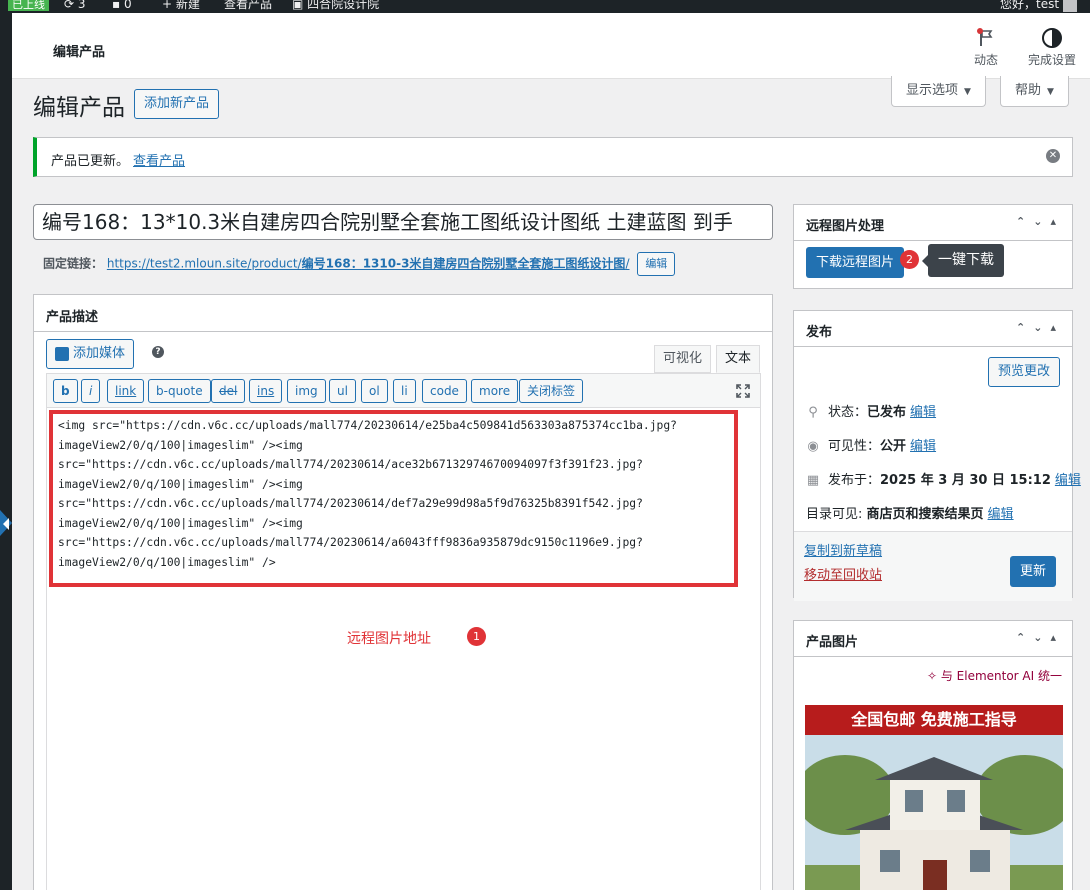 Image resolution: width=1090 pixels, height=890 pixels. What do you see at coordinates (1039, 6) in the screenshot?
I see `account-item: 您好，test` at bounding box center [1039, 6].